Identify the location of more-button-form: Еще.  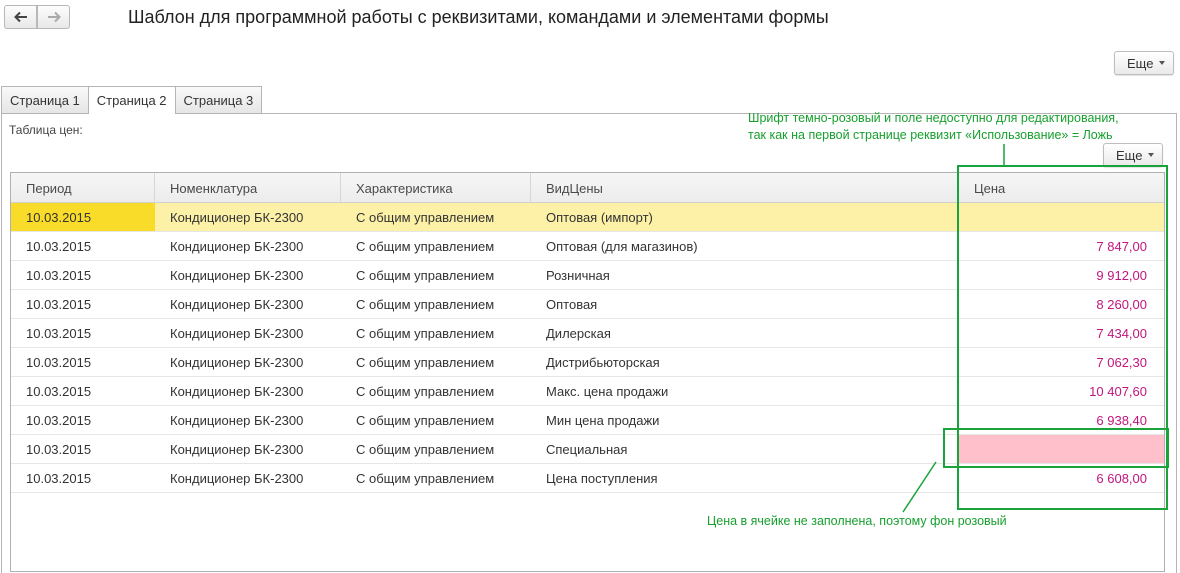
(1144, 63).